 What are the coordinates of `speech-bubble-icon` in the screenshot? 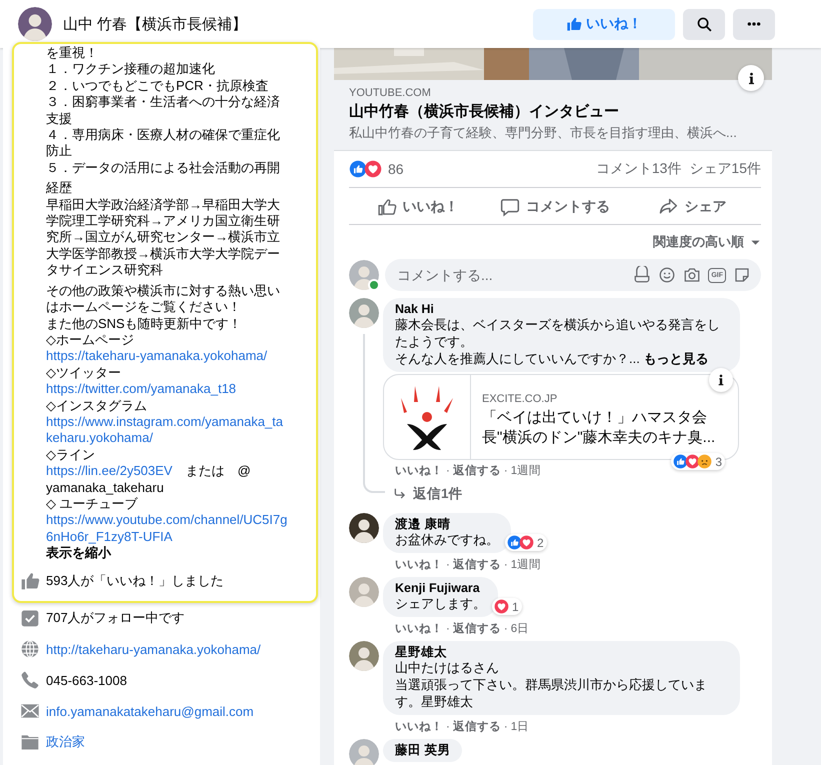 It's located at (510, 207).